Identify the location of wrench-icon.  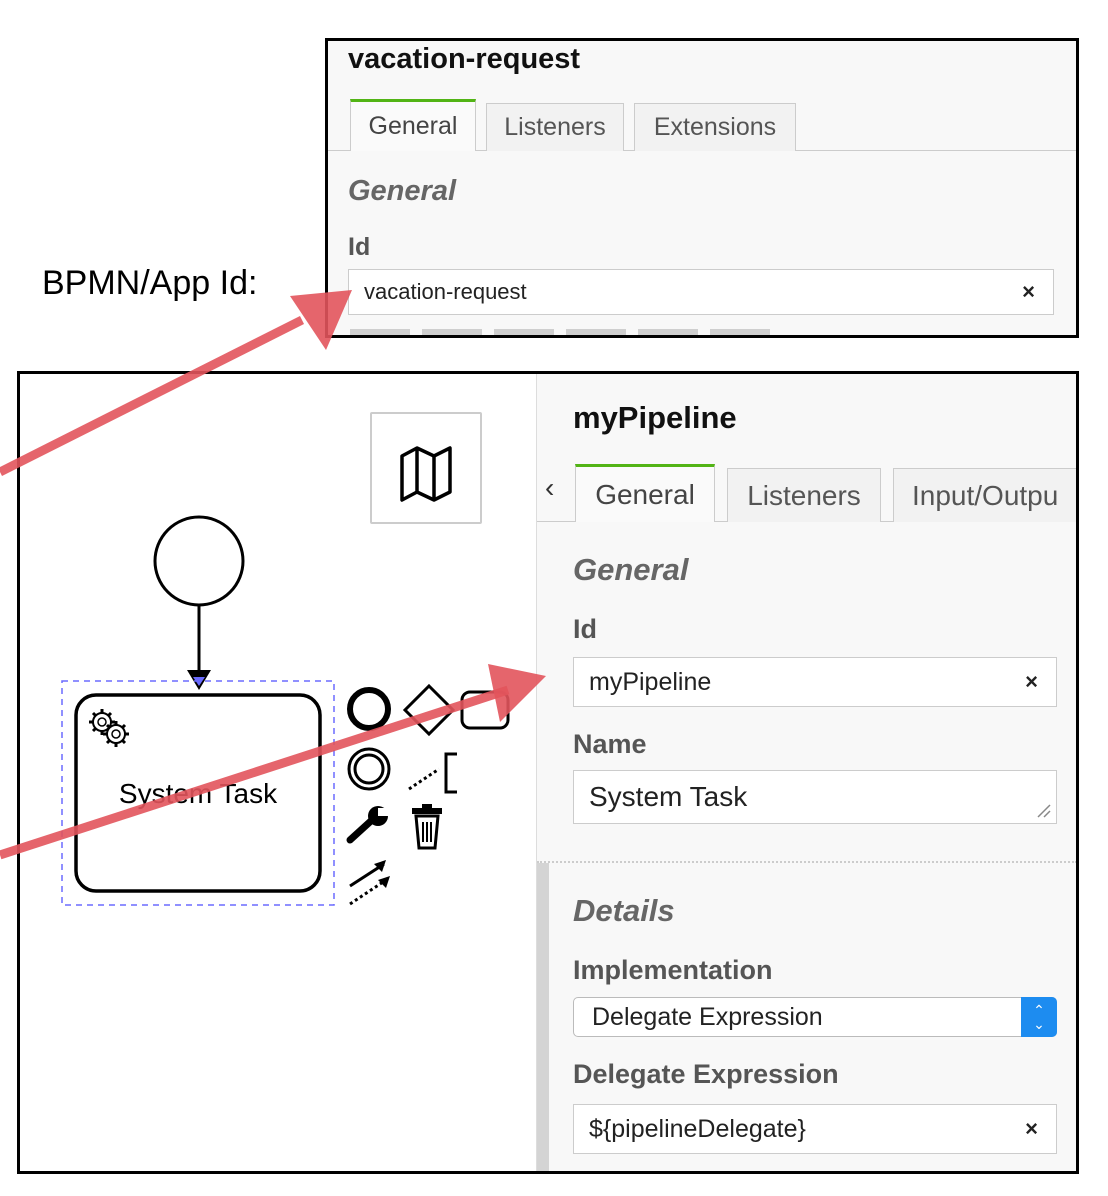
(368, 825).